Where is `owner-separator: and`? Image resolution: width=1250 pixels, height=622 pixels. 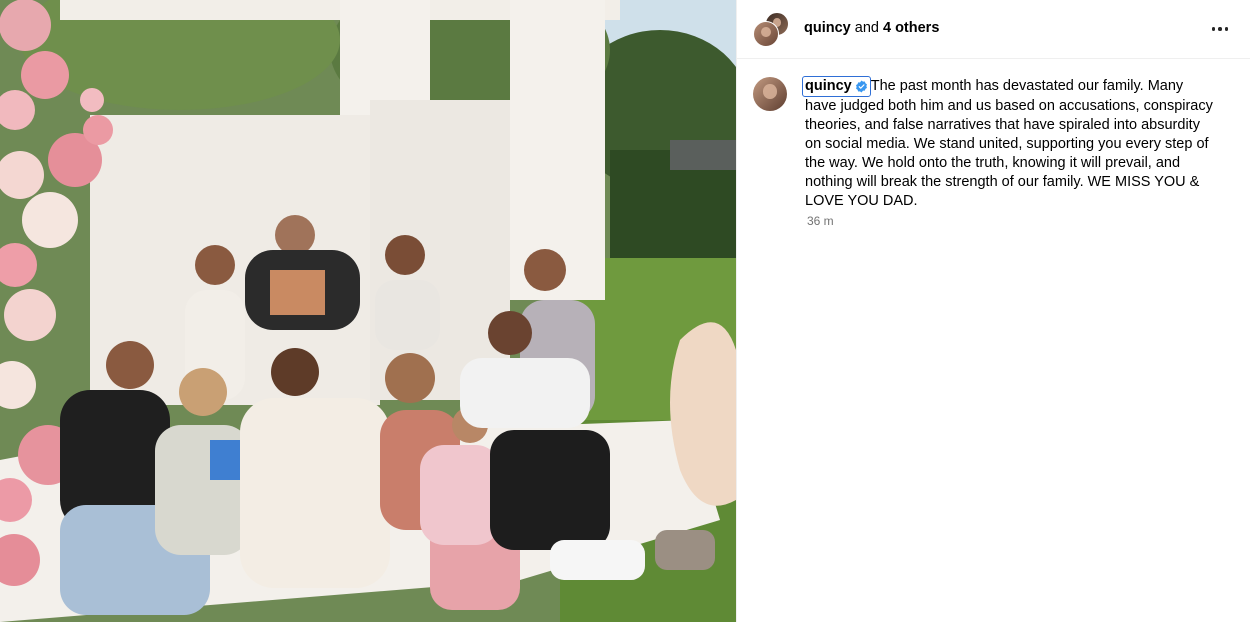 owner-separator: and is located at coordinates (866, 28).